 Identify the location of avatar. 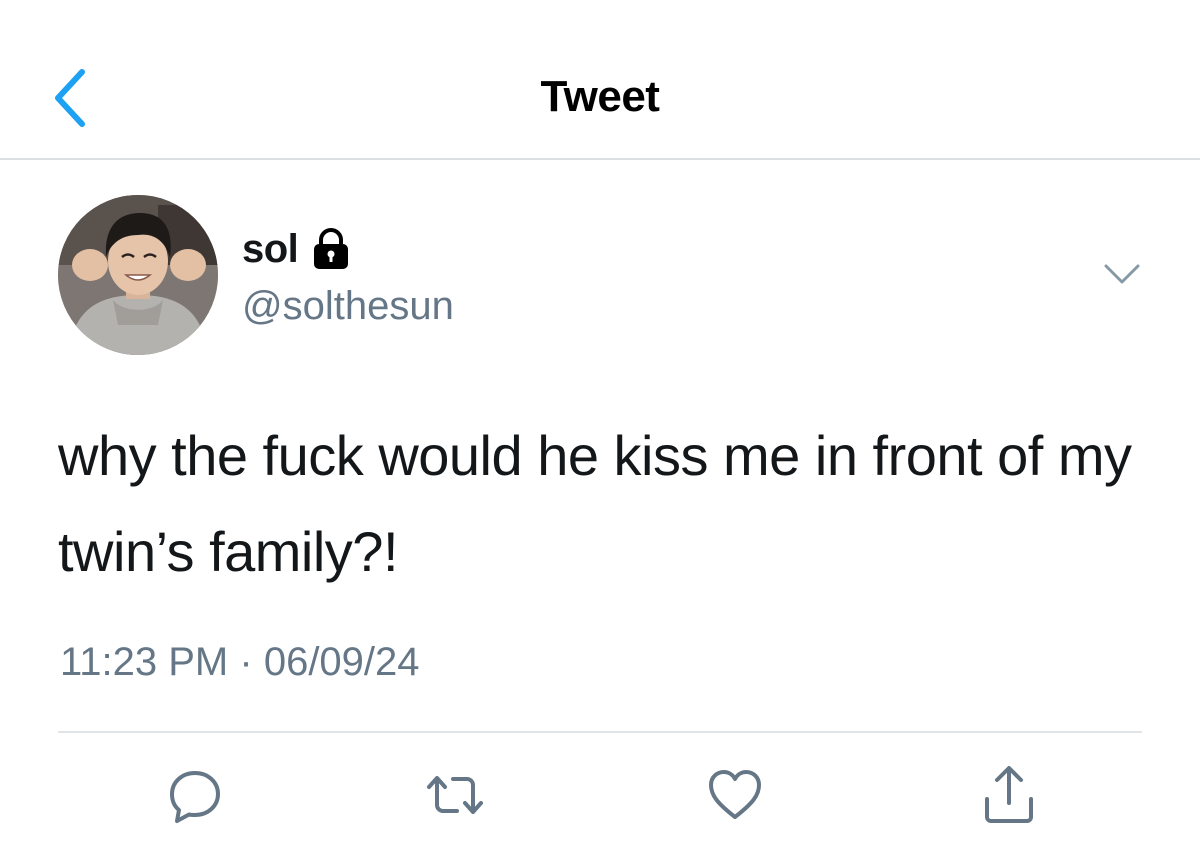
(138, 275).